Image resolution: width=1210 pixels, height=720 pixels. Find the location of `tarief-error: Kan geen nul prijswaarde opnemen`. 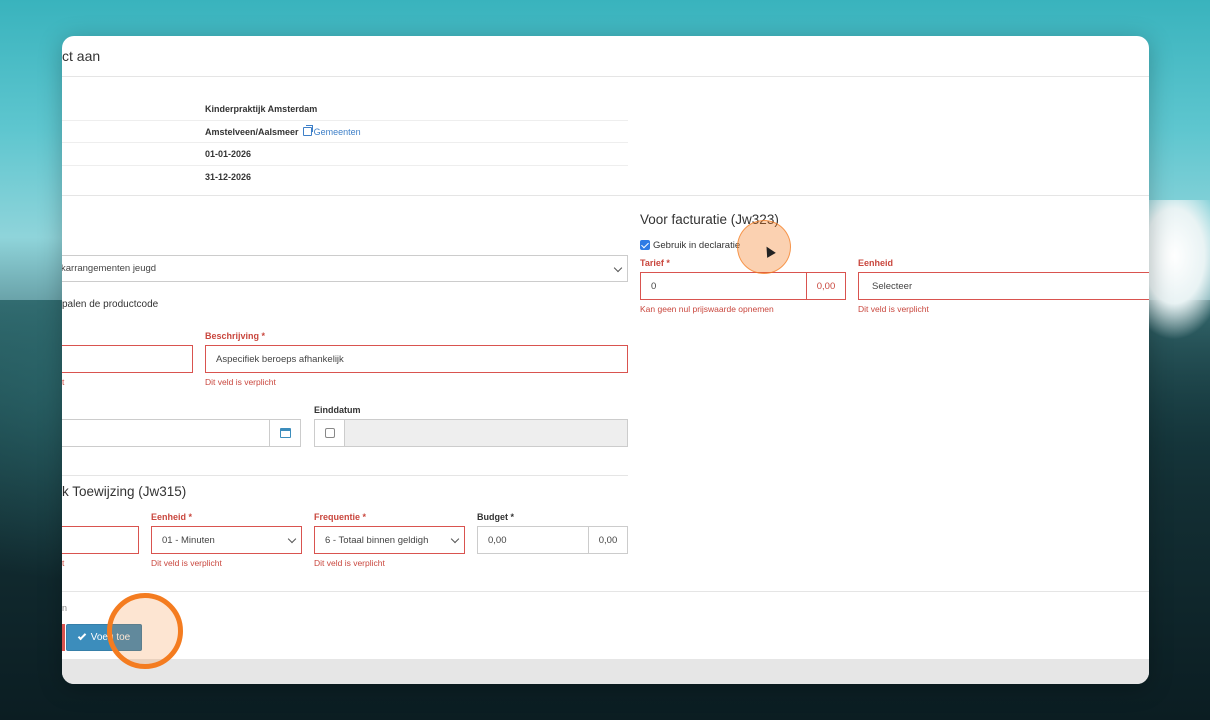

tarief-error: Kan geen nul prijswaarde opnemen is located at coordinates (707, 309).